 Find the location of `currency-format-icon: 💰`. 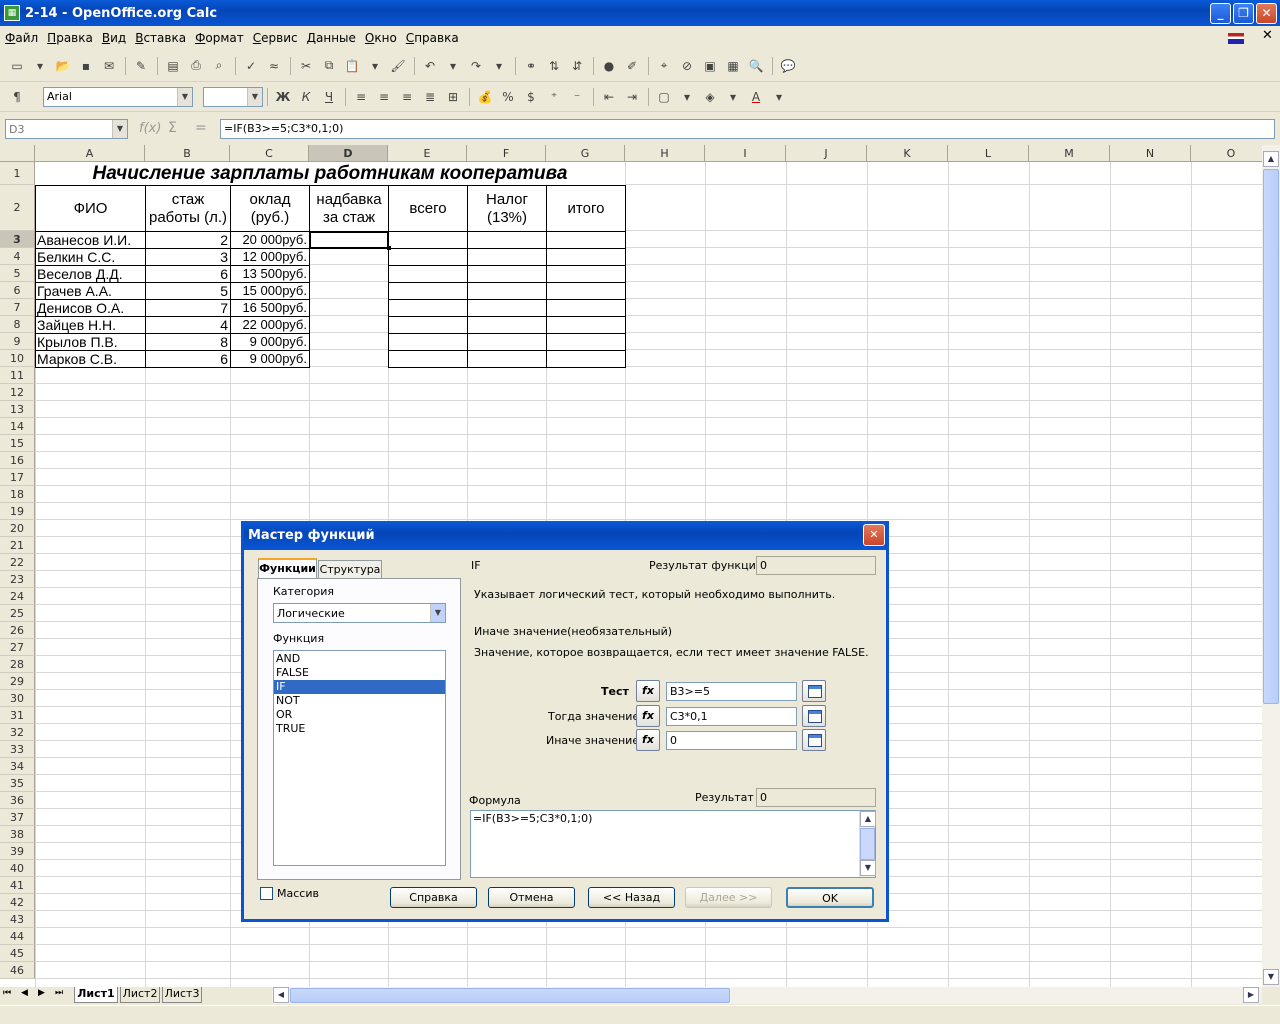

currency-format-icon: 💰 is located at coordinates (485, 97).